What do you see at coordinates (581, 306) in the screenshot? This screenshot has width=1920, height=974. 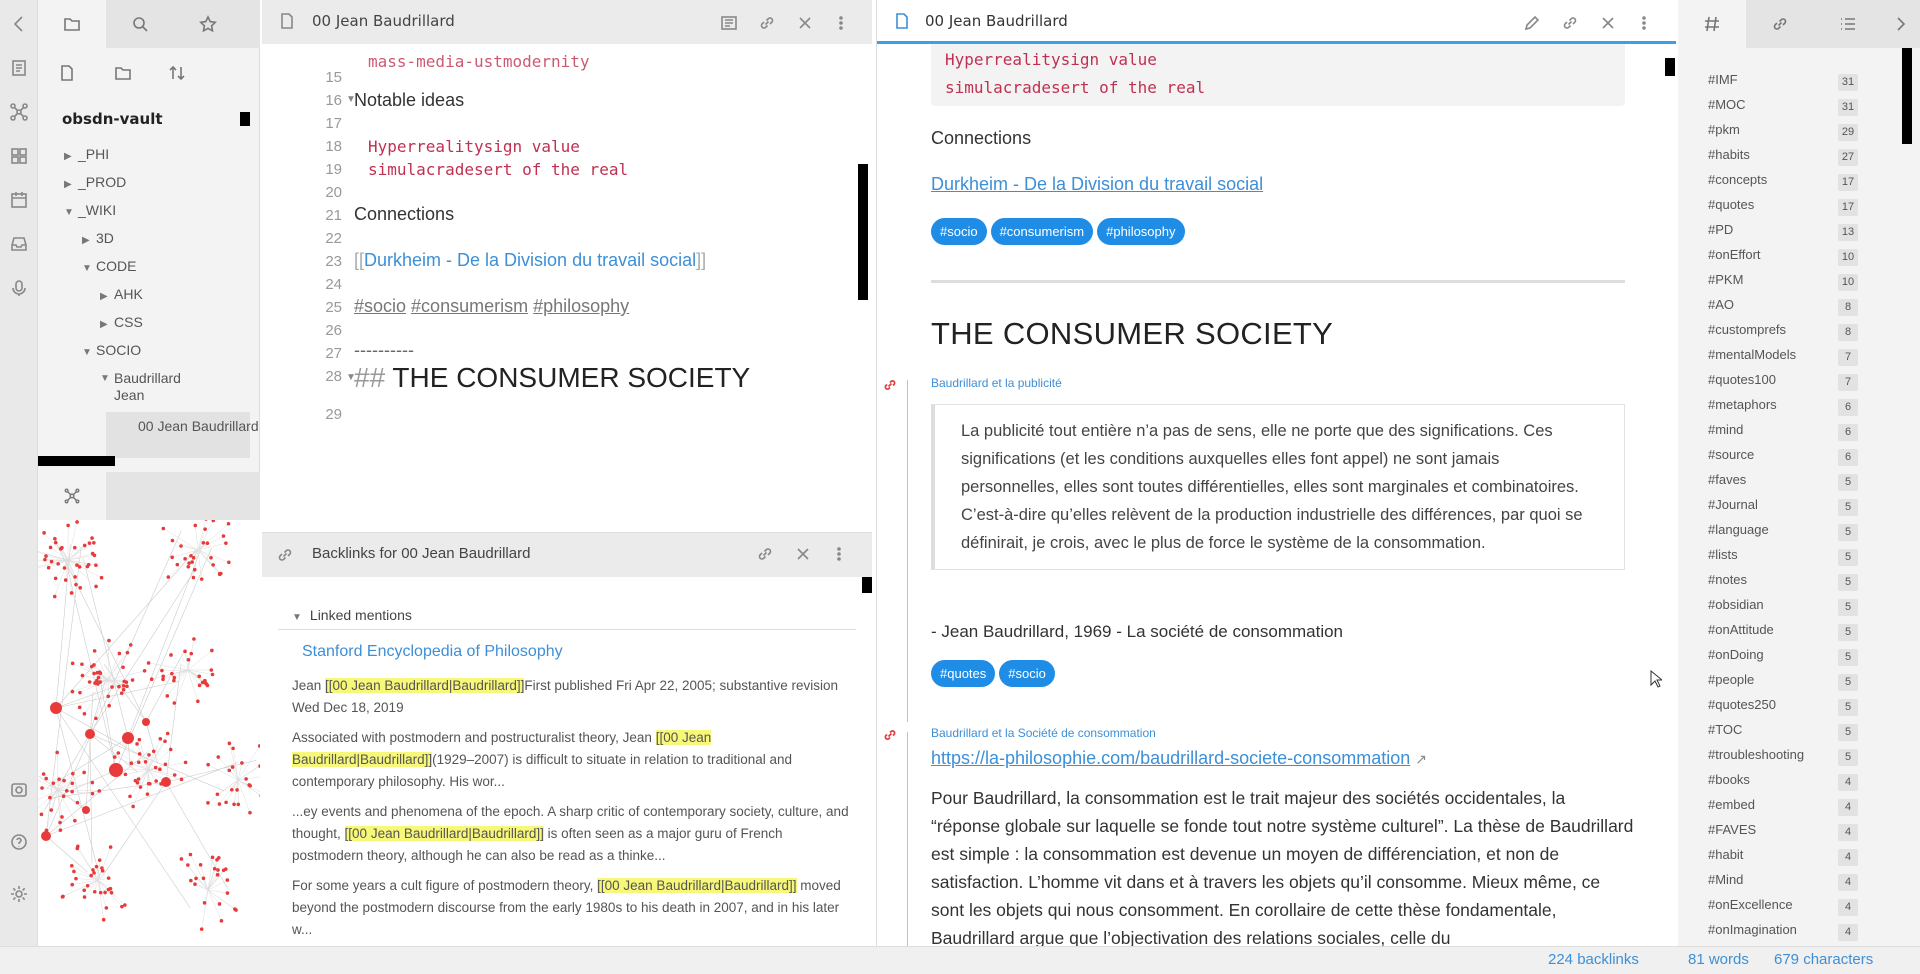 I see `editor-tag: #philosophy` at bounding box center [581, 306].